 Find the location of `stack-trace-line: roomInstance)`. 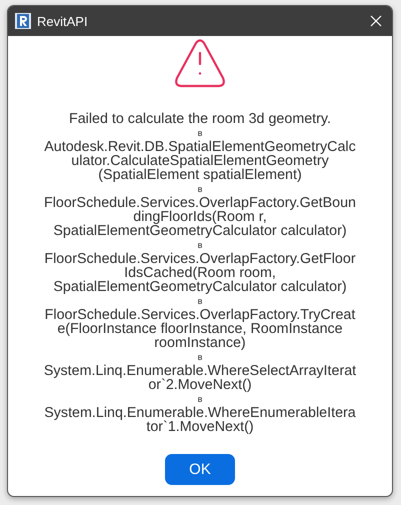

stack-trace-line: roomInstance) is located at coordinates (200, 343).